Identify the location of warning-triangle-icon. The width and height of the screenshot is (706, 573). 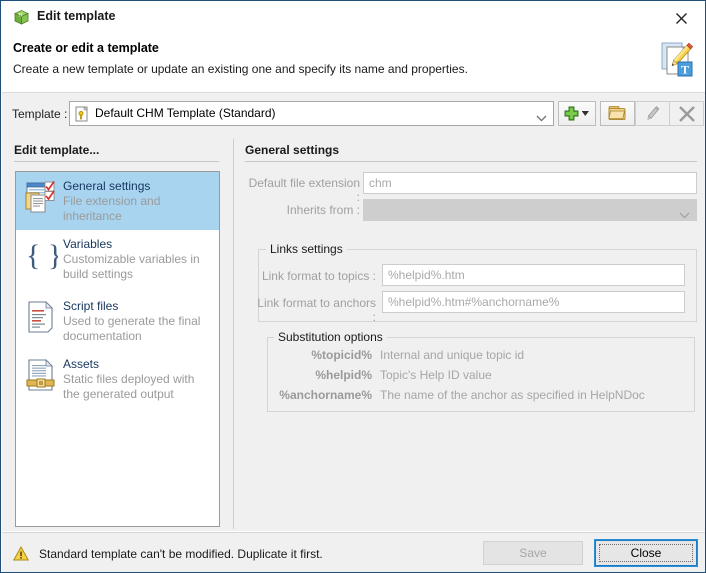
(21, 553).